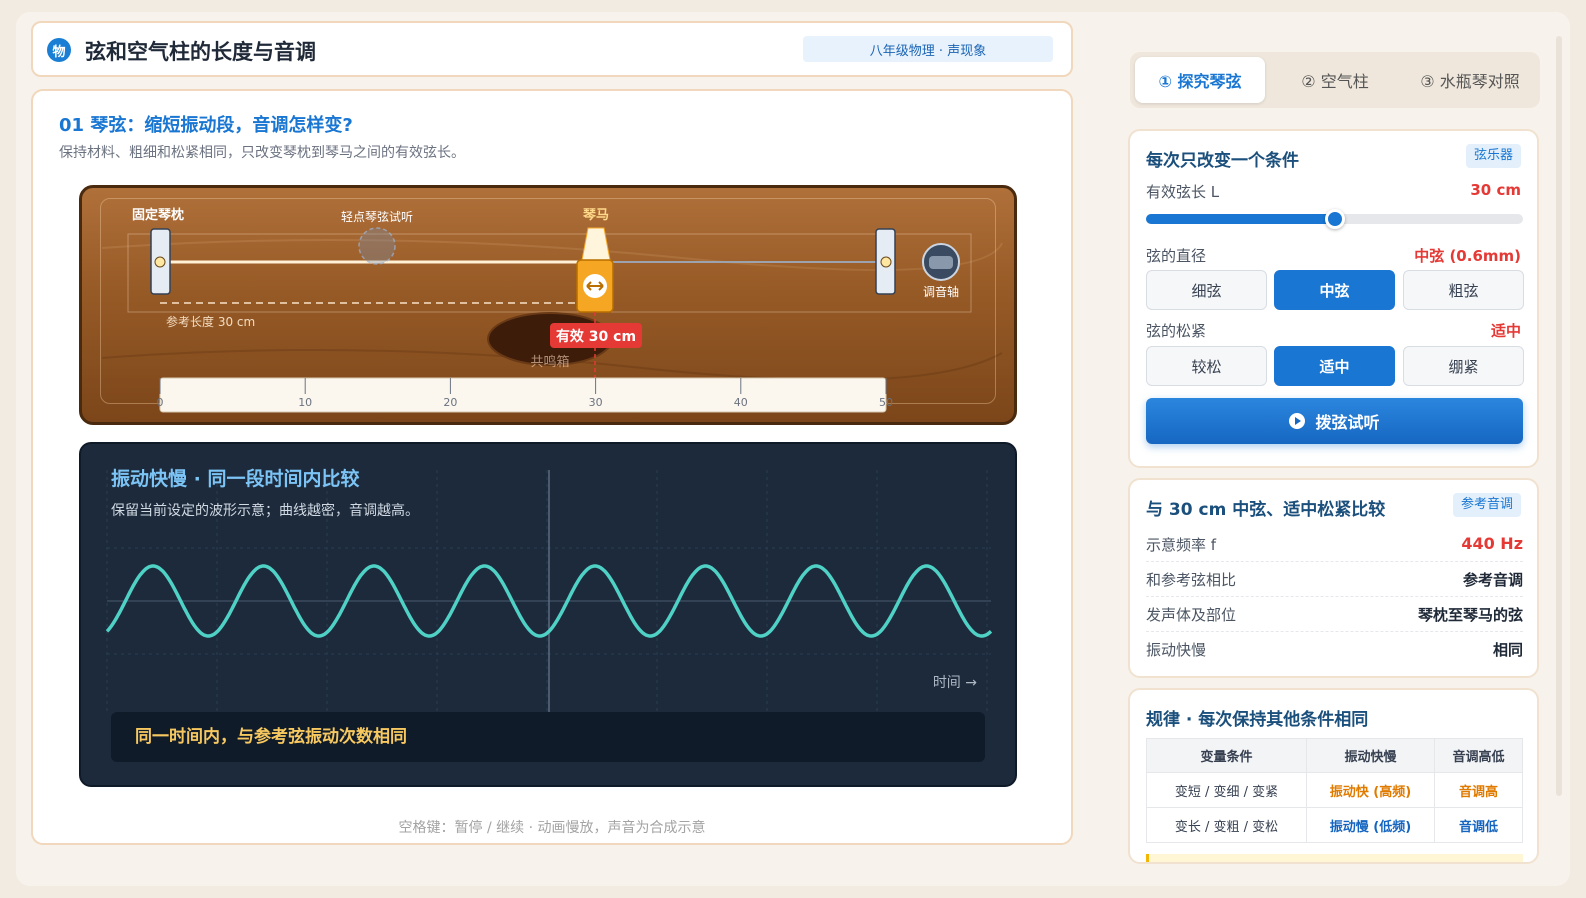  What do you see at coordinates (158, 215) in the screenshot?
I see `nut-label: 固定琴枕` at bounding box center [158, 215].